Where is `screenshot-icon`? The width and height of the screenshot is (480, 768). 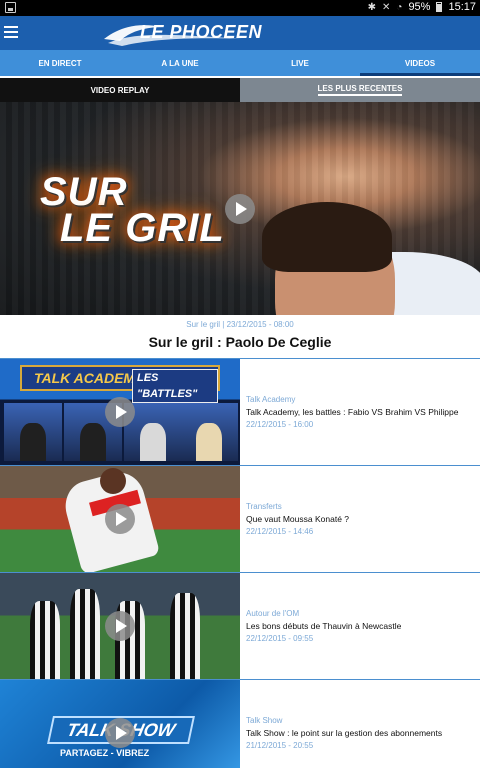 screenshot-icon is located at coordinates (10, 7).